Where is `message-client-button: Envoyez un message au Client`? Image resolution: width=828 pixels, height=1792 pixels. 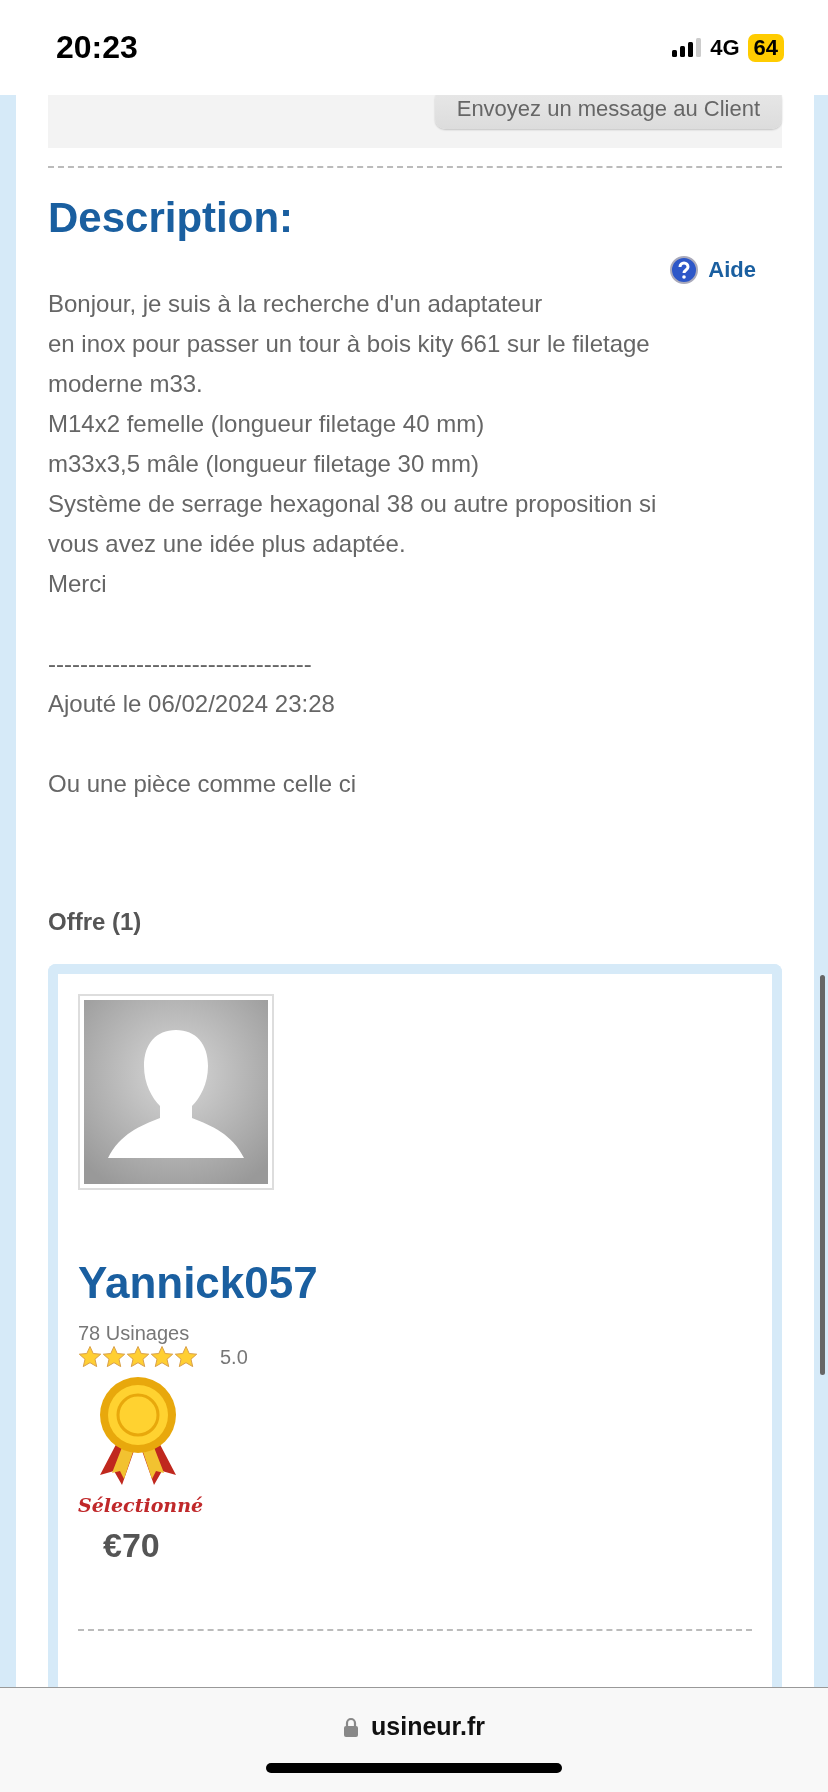 message-client-button: Envoyez un message au Client is located at coordinates (608, 112).